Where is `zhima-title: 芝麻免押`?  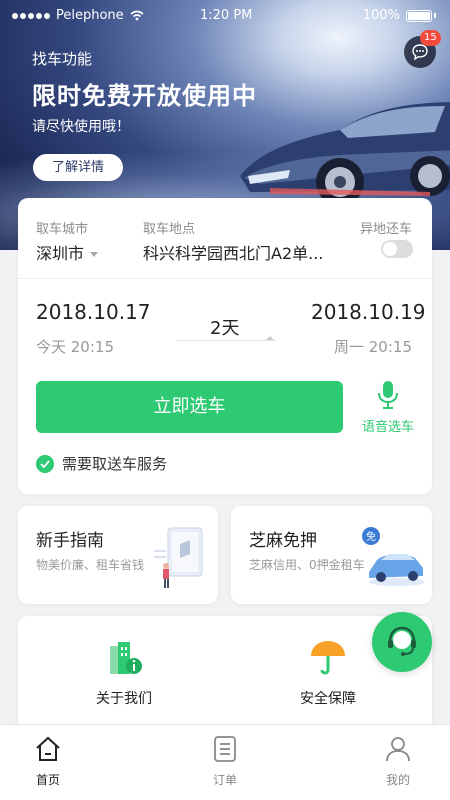 zhima-title: 芝麻免押 is located at coordinates (283, 541).